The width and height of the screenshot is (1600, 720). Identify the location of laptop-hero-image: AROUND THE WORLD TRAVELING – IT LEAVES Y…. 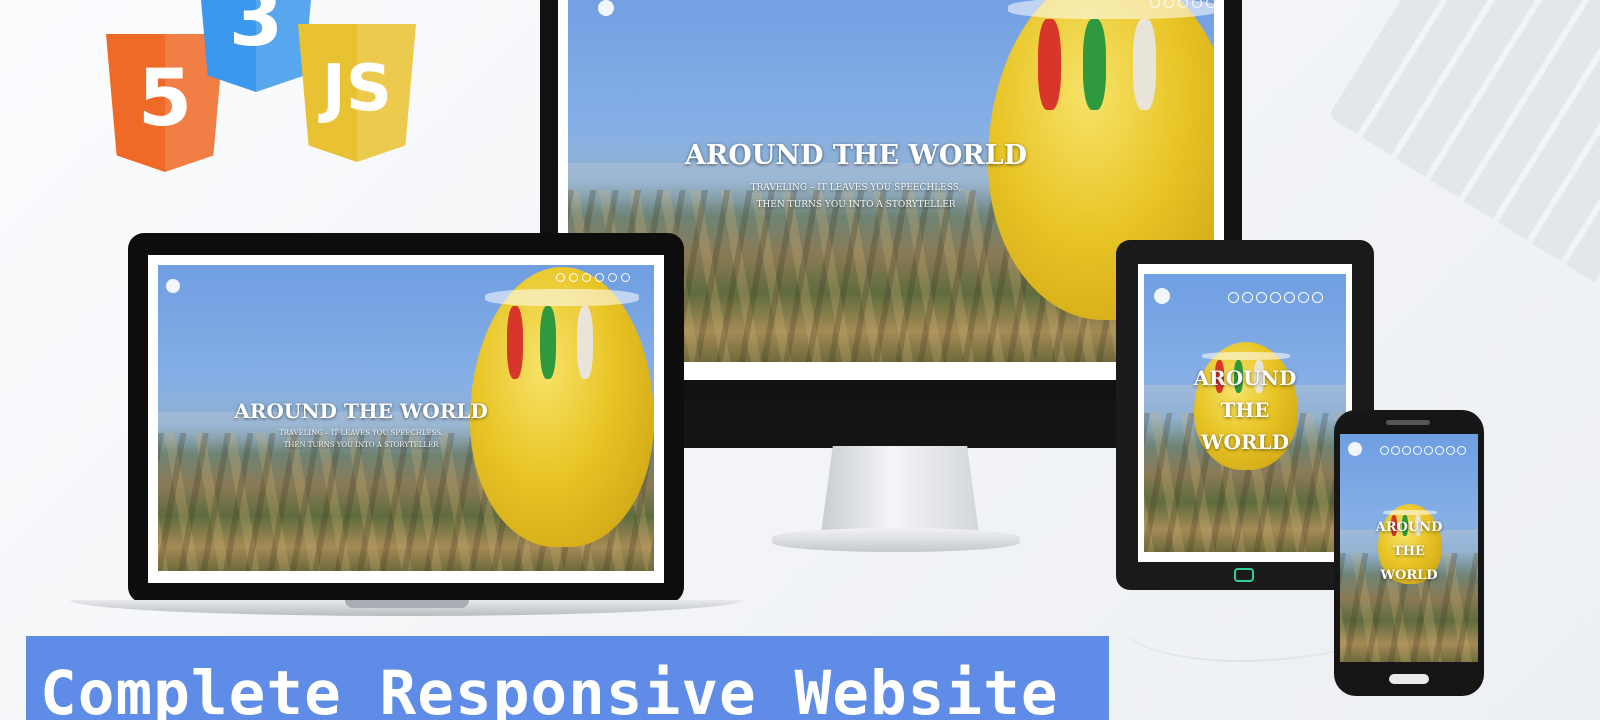
(406, 418).